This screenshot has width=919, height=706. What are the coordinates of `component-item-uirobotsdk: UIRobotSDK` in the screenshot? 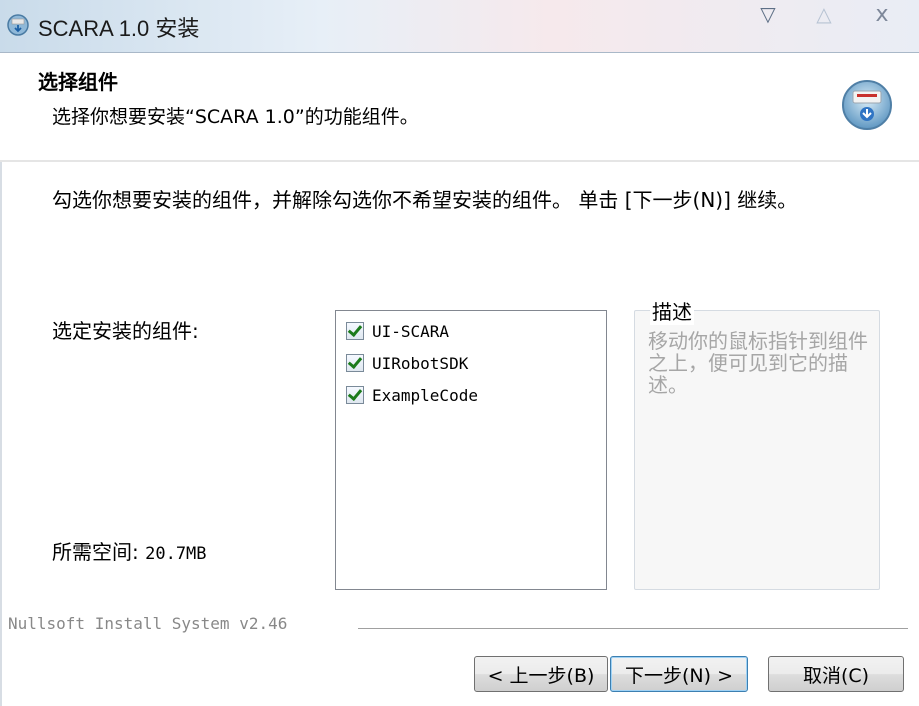 It's located at (476, 363).